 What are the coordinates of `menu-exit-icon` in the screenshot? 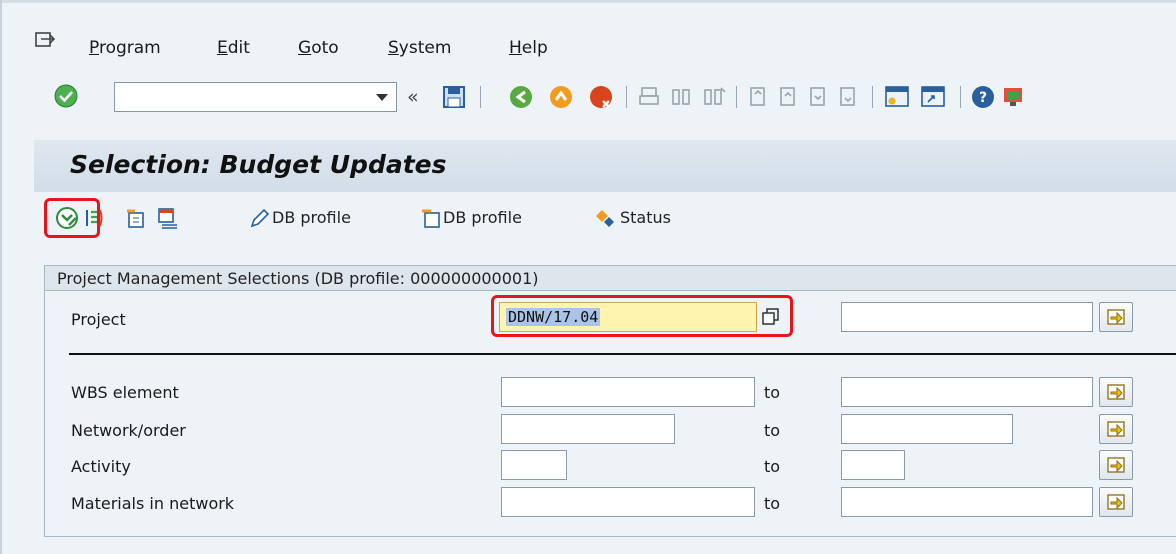 It's located at (45, 40).